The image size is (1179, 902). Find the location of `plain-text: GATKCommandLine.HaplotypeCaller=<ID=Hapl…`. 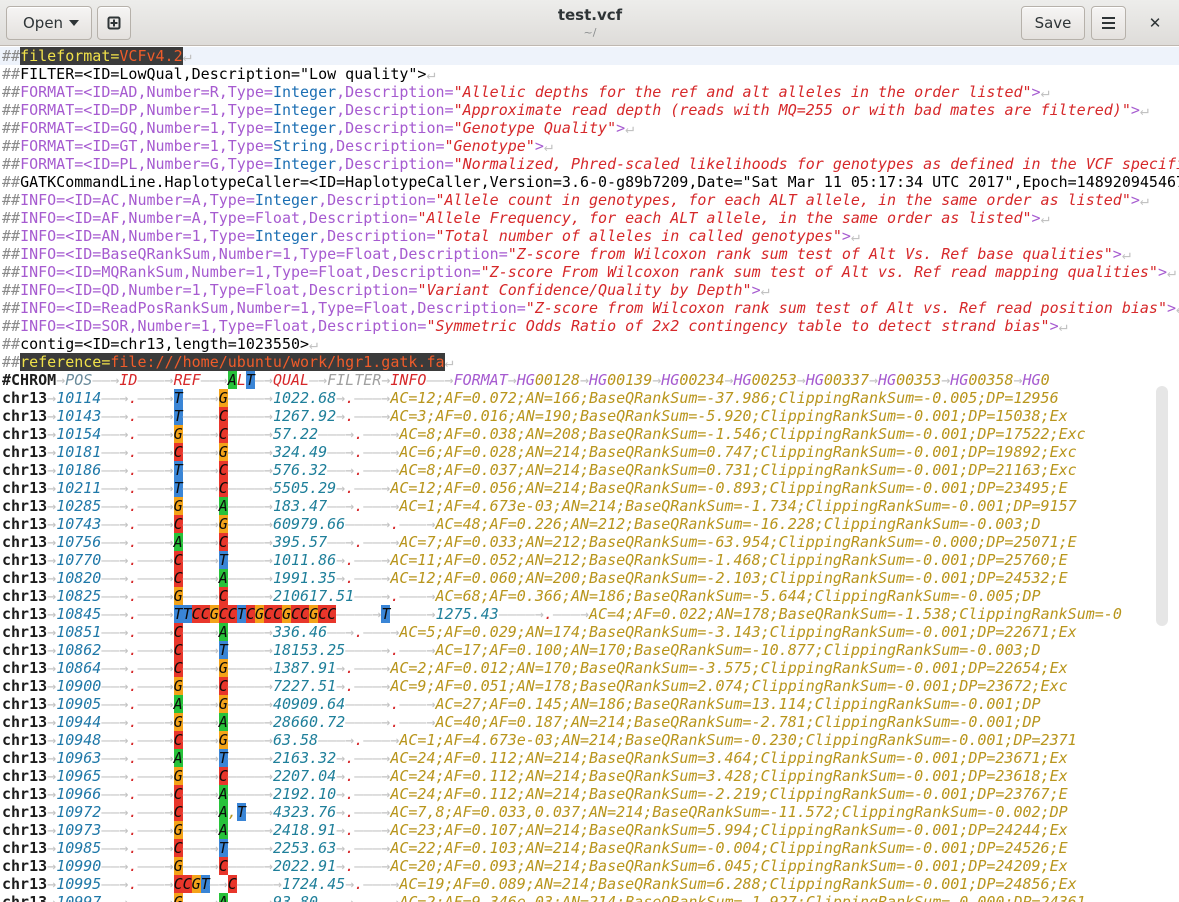

plain-text: GATKCommandLine.HaplotypeCaller=<ID=Hapl… is located at coordinates (599, 182).